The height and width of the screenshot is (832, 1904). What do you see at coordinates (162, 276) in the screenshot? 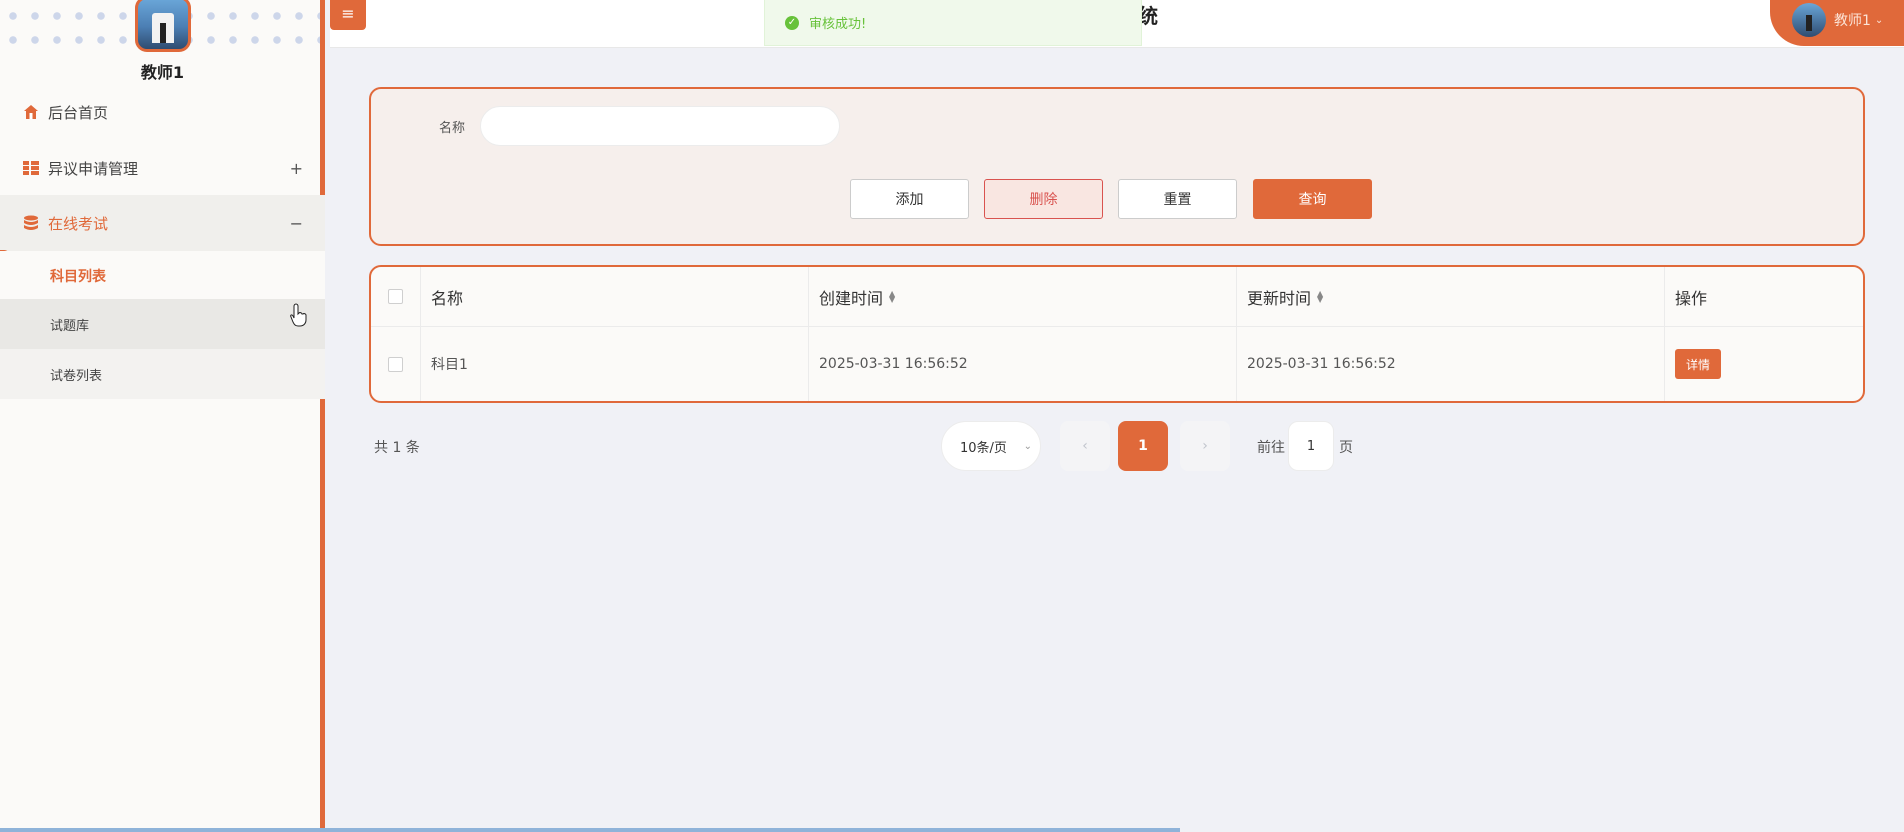
I see `sidebar-subitem-subject-list: 科目列表` at bounding box center [162, 276].